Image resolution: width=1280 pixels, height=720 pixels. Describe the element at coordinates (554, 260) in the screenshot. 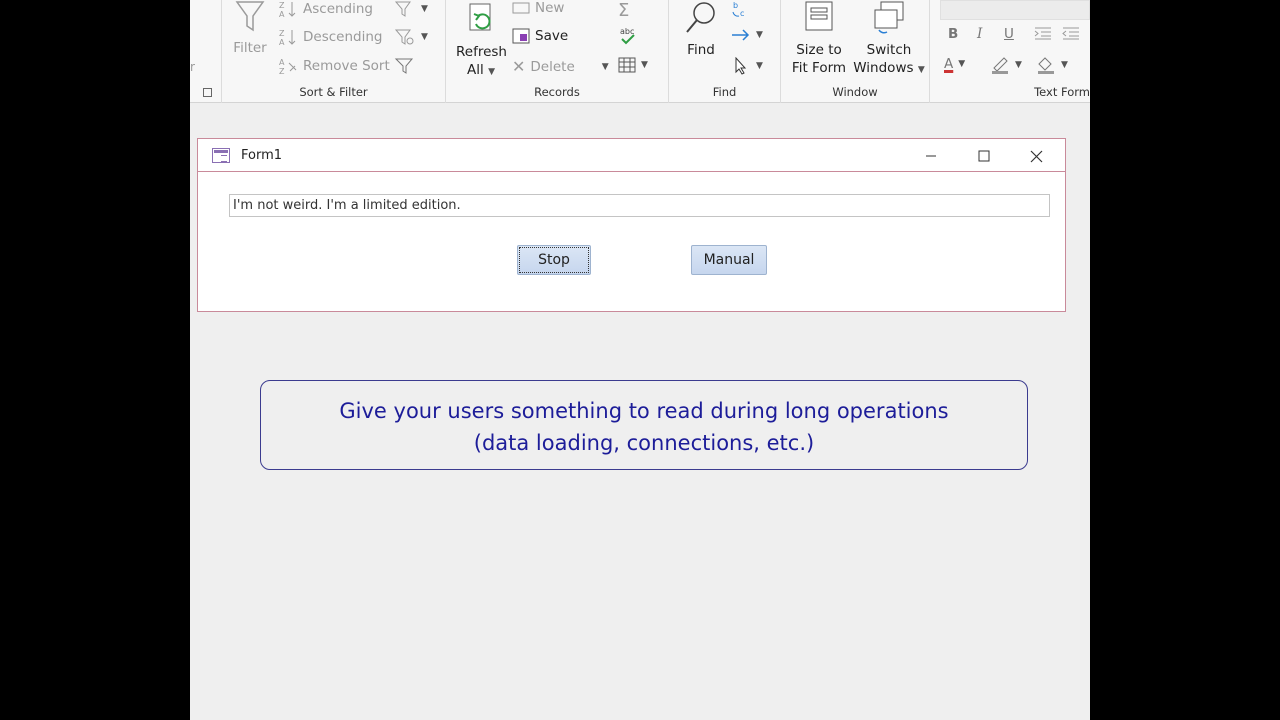

I see `stop-button: Stop` at that location.